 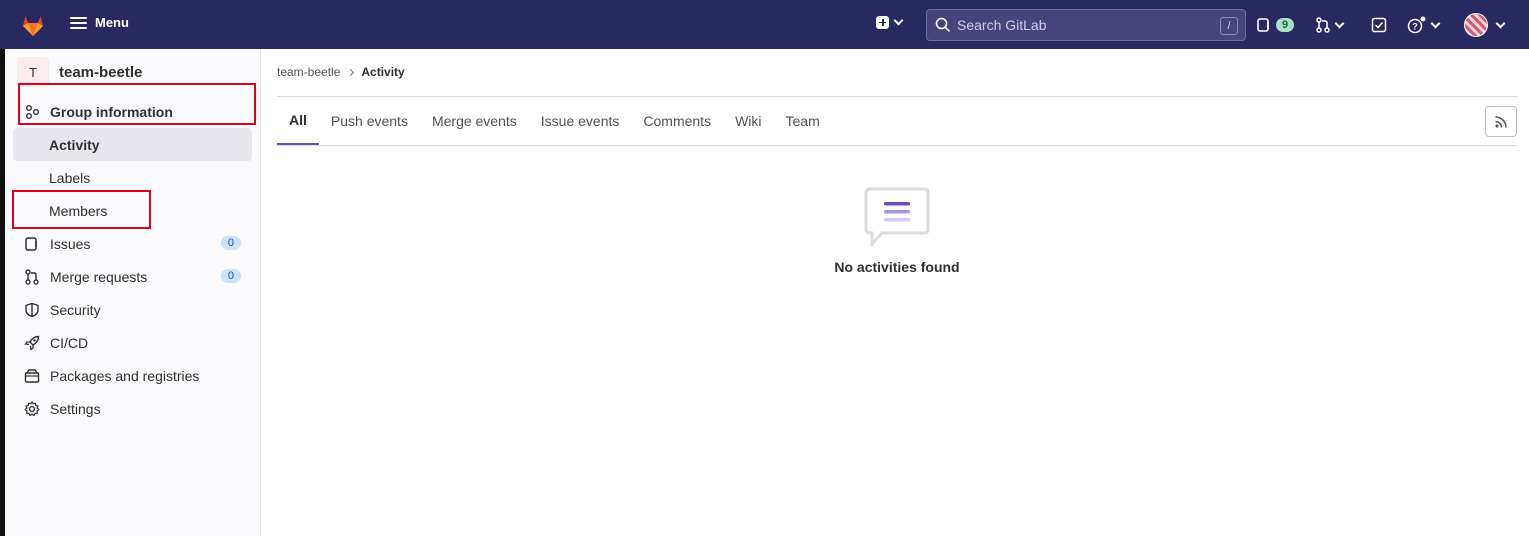 What do you see at coordinates (897, 267) in the screenshot?
I see `empty-state-title: No activities found` at bounding box center [897, 267].